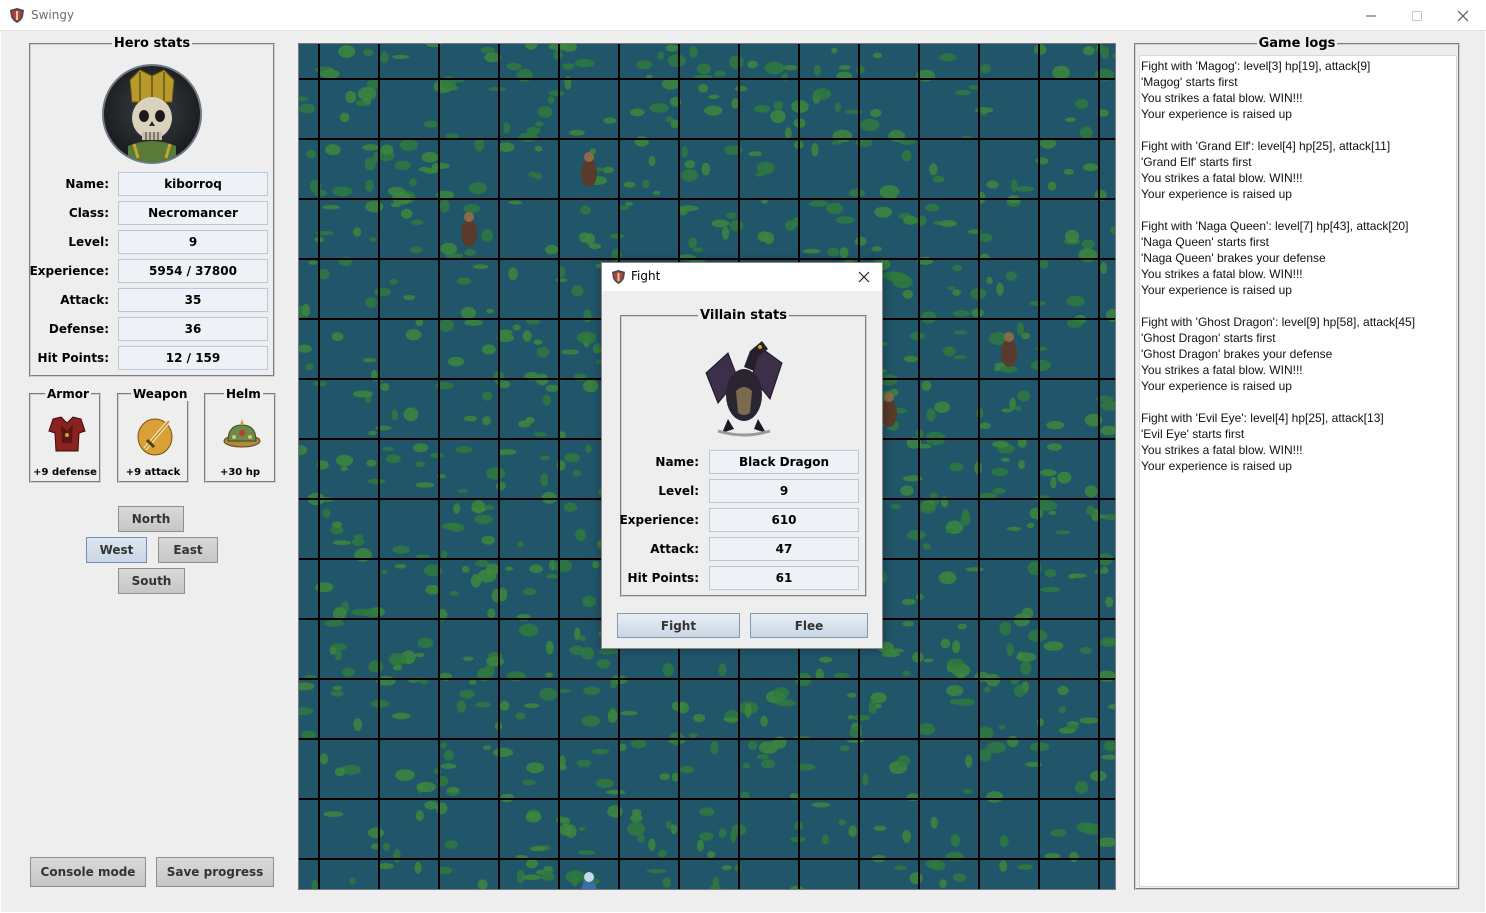  Describe the element at coordinates (151, 581) in the screenshot. I see `south-button: South` at that location.